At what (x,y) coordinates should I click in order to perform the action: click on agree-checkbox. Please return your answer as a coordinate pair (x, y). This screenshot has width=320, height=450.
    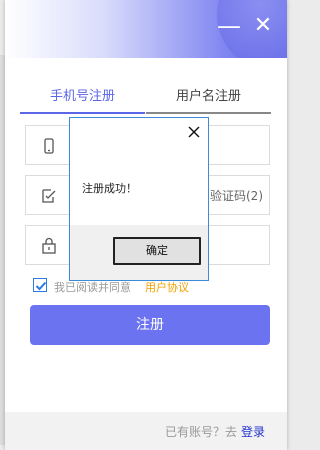
    Looking at the image, I should click on (40, 285).